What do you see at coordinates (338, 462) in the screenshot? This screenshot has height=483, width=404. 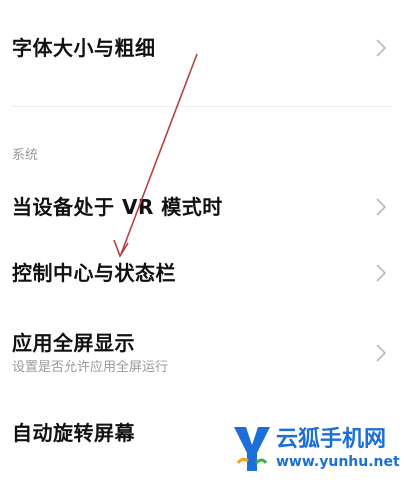 I see `watermark-url: www.yunhu.net` at bounding box center [338, 462].